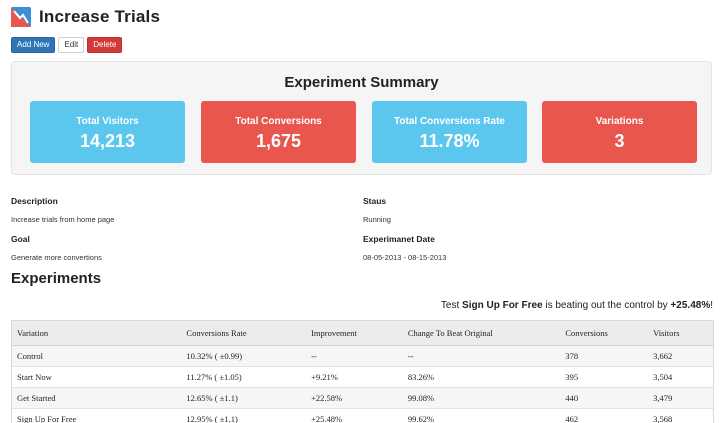 The height and width of the screenshot is (423, 723). Describe the element at coordinates (100, 16) in the screenshot. I see `page-title: Increase Trials` at that location.